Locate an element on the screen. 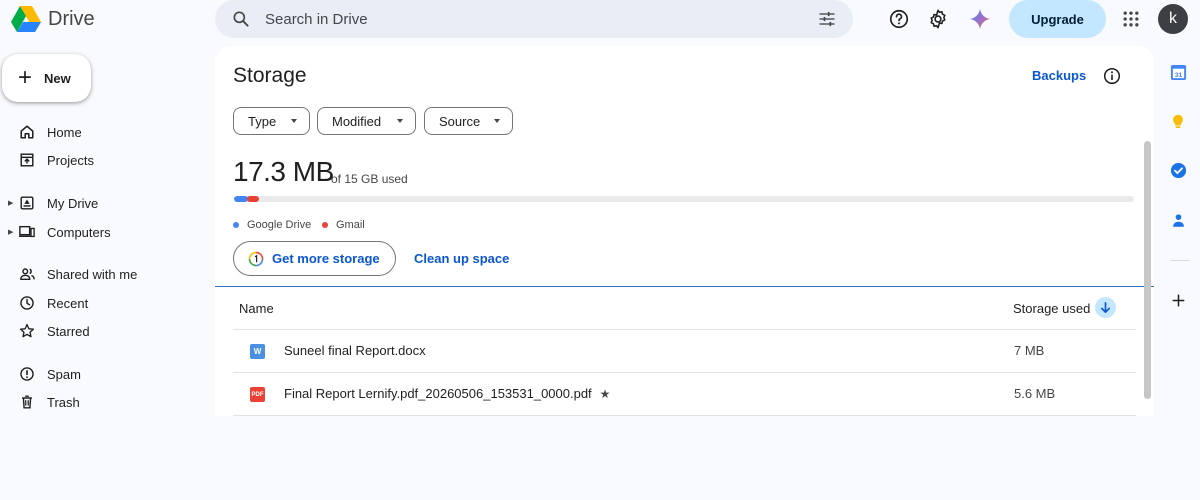 The height and width of the screenshot is (500, 1200). legend-label: Google Drive is located at coordinates (279, 225).